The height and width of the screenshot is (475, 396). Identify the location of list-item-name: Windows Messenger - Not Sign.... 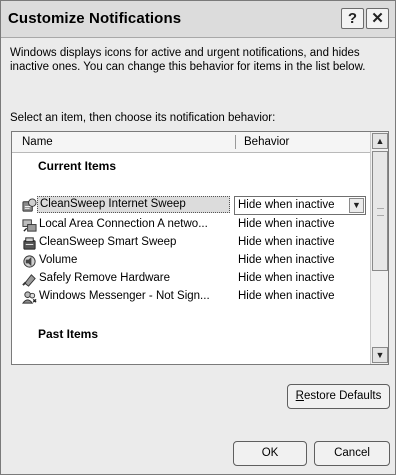
(124, 296).